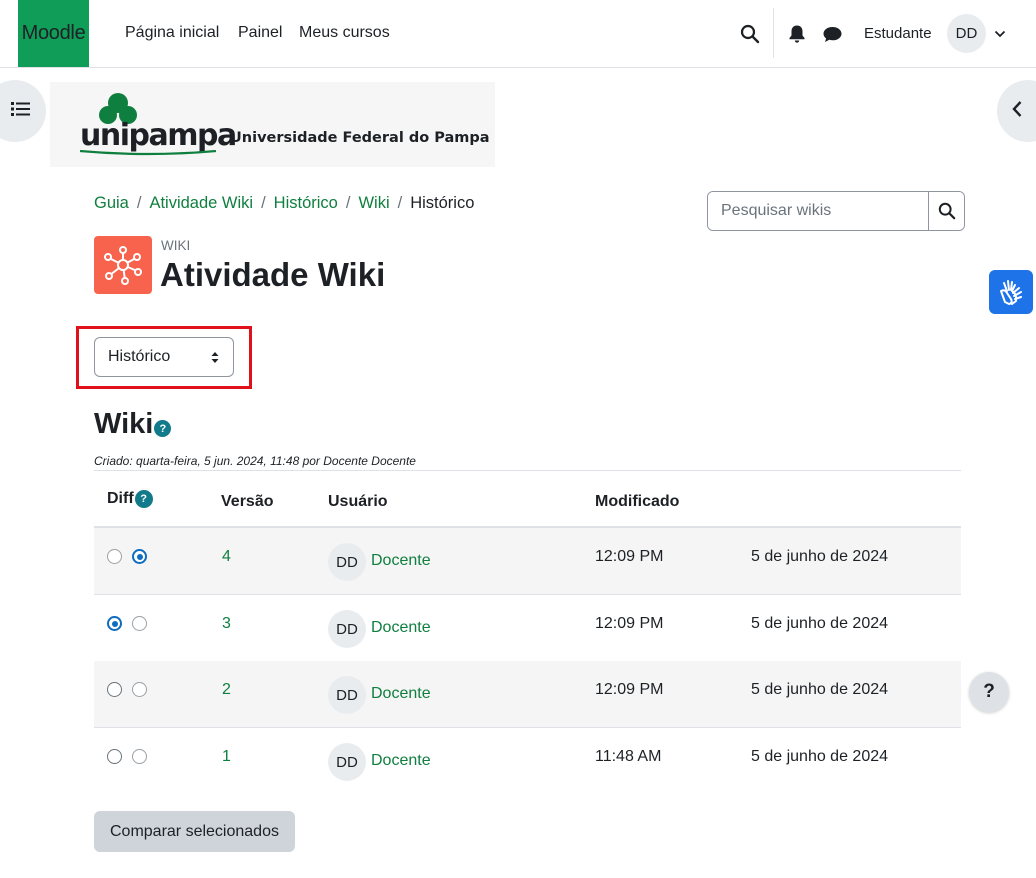 Image resolution: width=1036 pixels, height=878 pixels. Describe the element at coordinates (194, 831) in the screenshot. I see `compare-selected-button: Comparar selecionados` at that location.